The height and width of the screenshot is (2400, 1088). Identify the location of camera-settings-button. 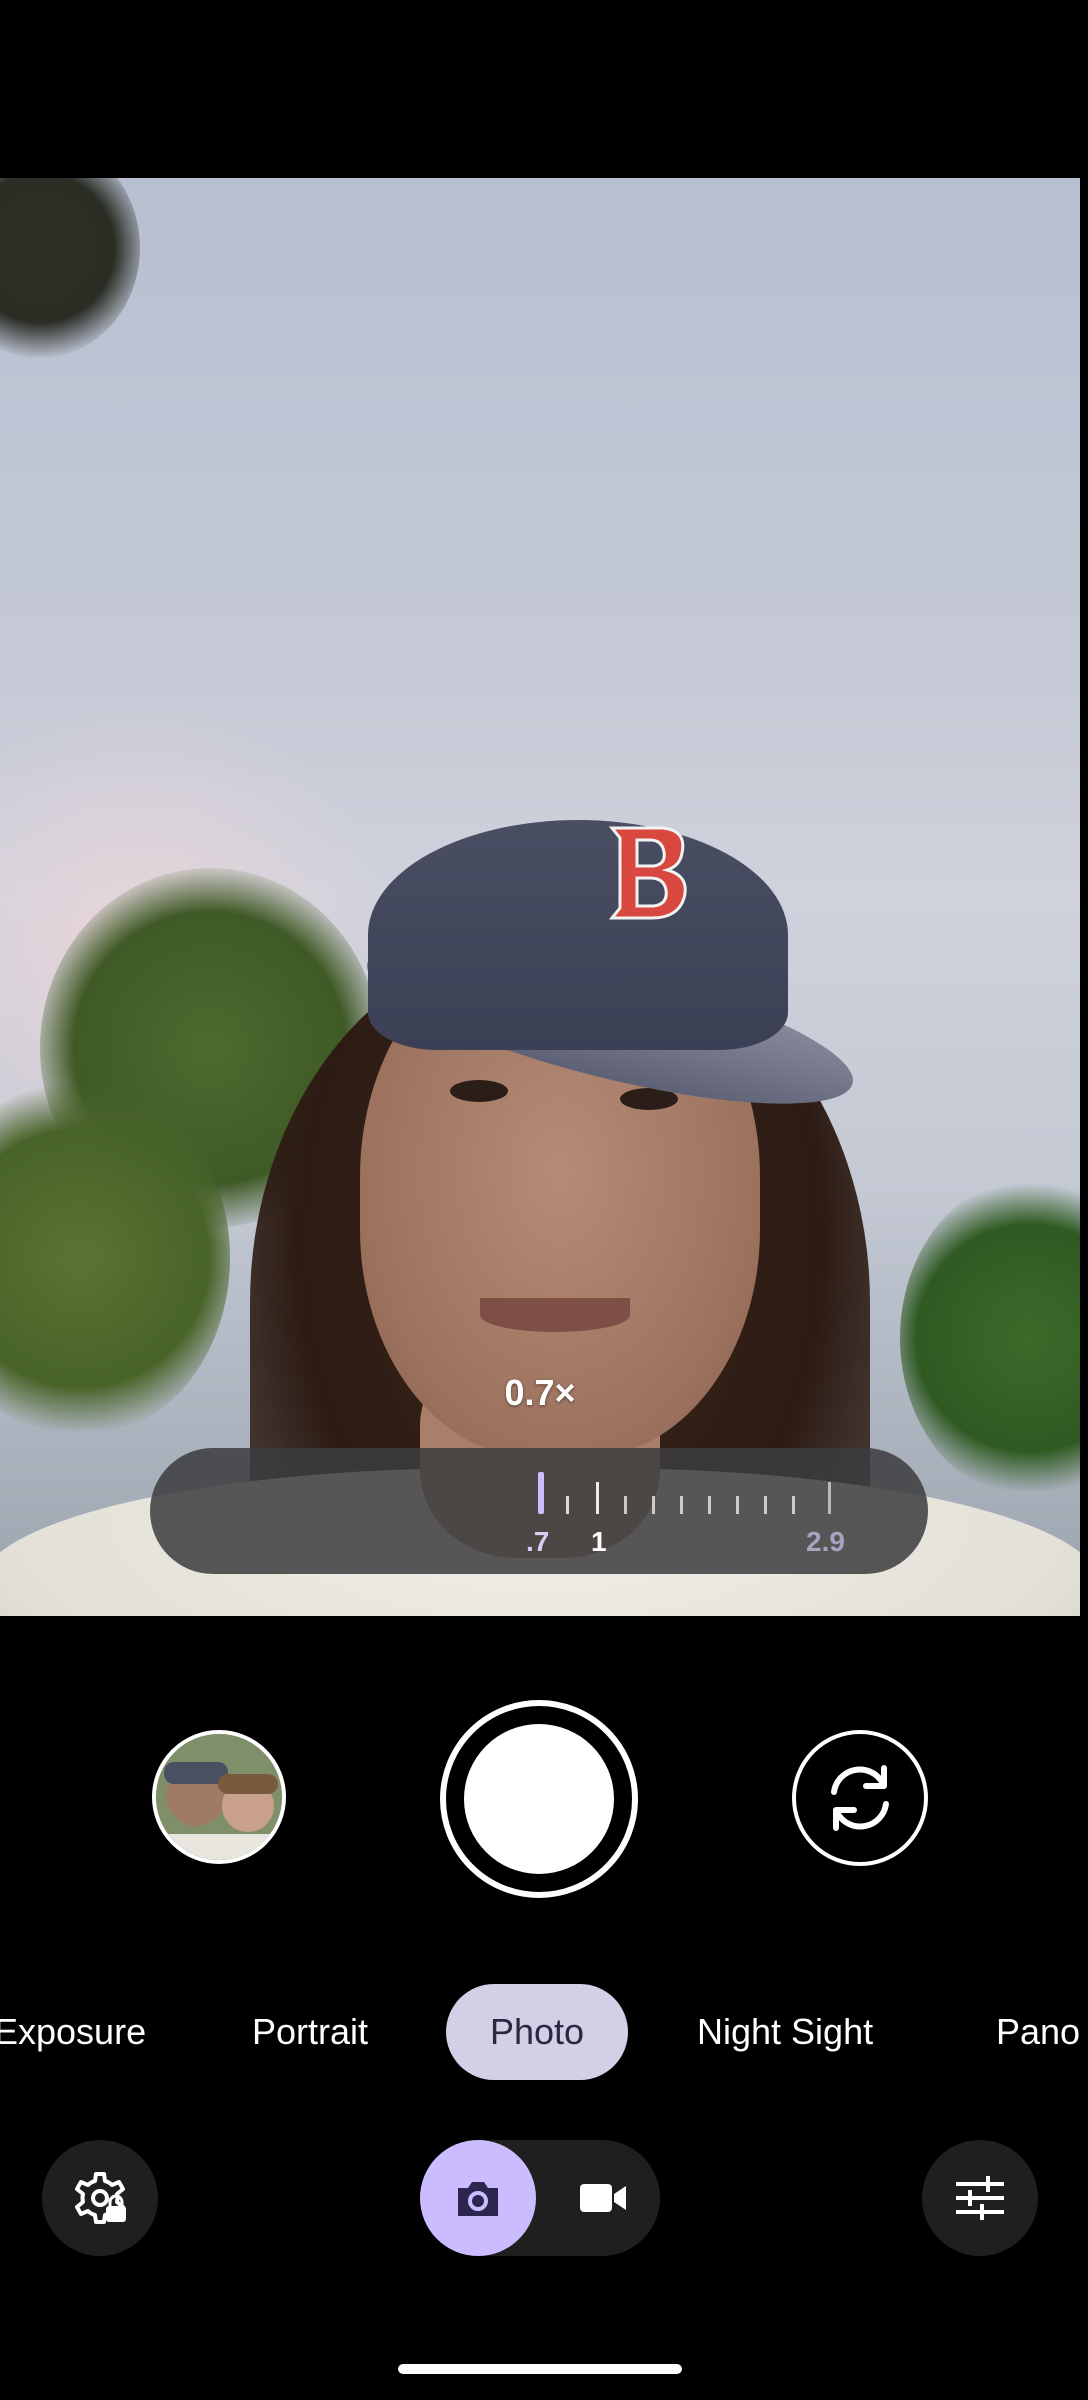
(100, 2198).